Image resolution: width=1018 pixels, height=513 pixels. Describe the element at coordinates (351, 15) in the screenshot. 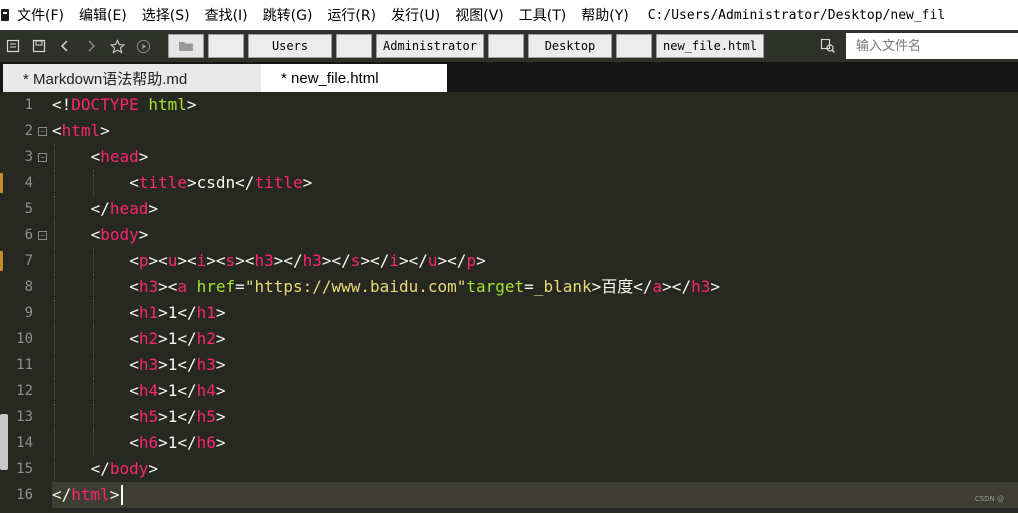

I see `menu-run: 运行(R)` at that location.